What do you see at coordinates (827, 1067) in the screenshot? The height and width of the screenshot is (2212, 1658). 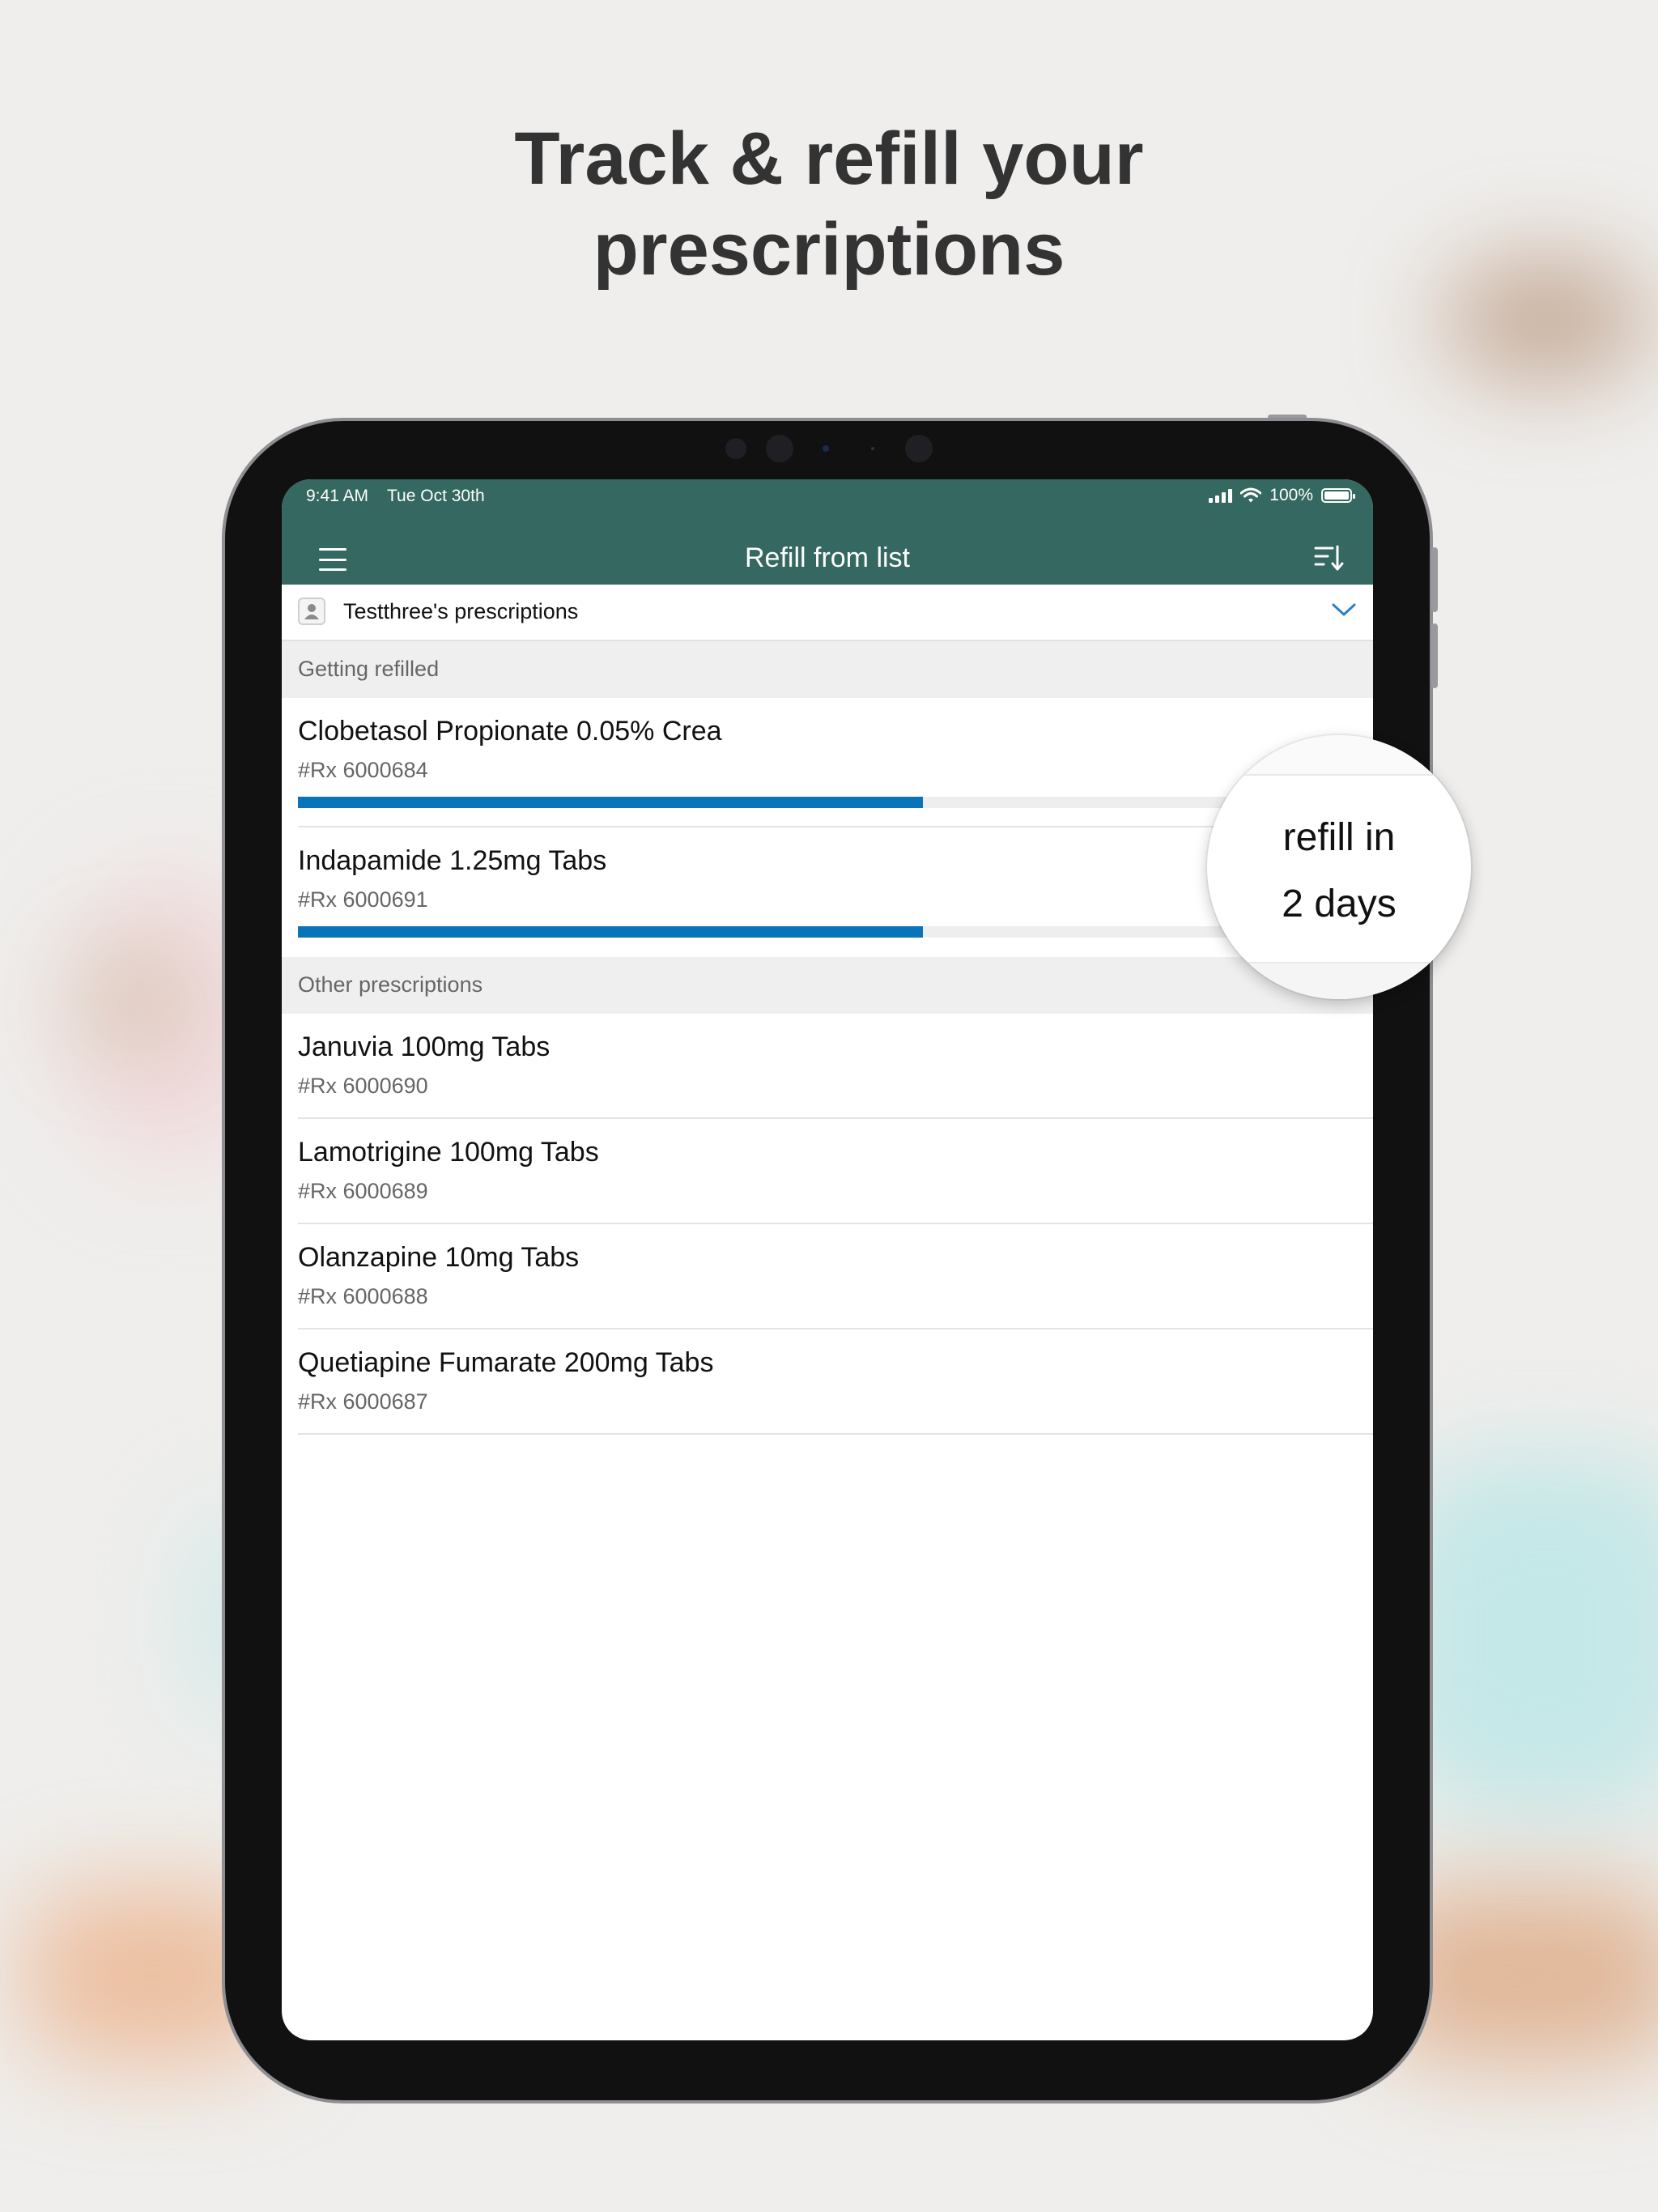 I see `prescription-row: Januvia 100mg Tabs #Rx 6000690` at bounding box center [827, 1067].